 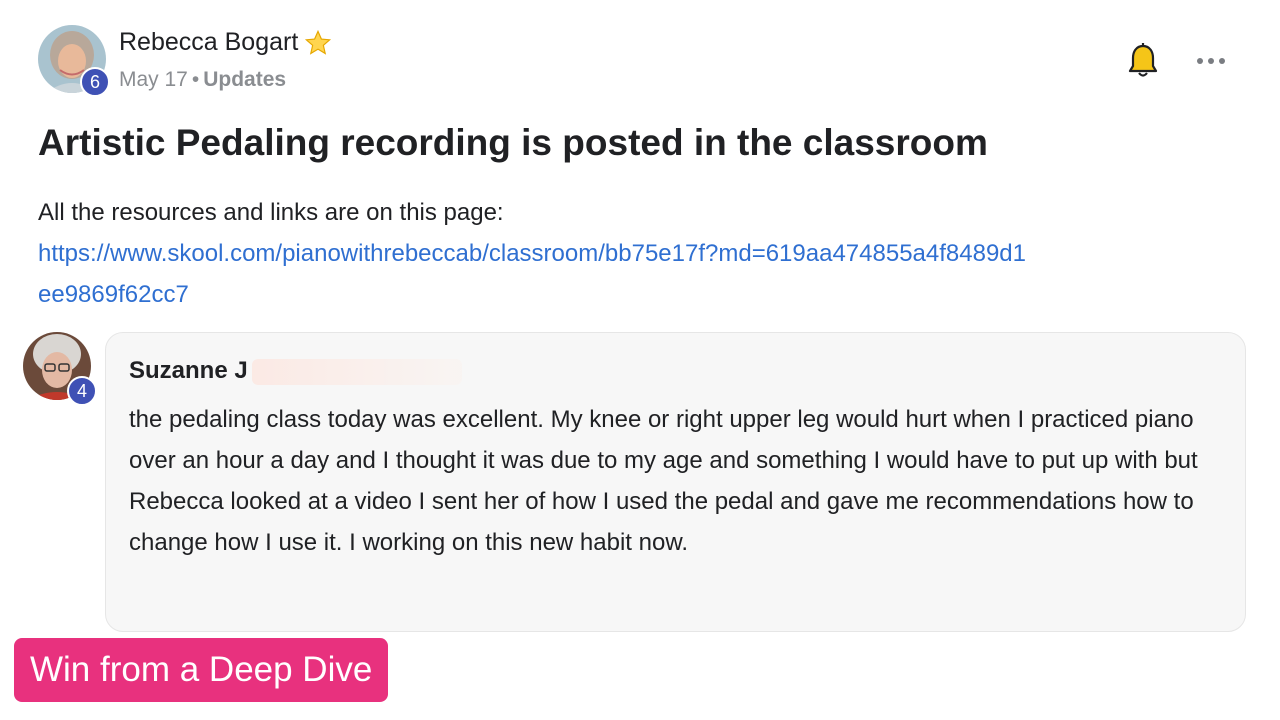 What do you see at coordinates (208, 42) in the screenshot?
I see `author-name: Rebecca Bogart` at bounding box center [208, 42].